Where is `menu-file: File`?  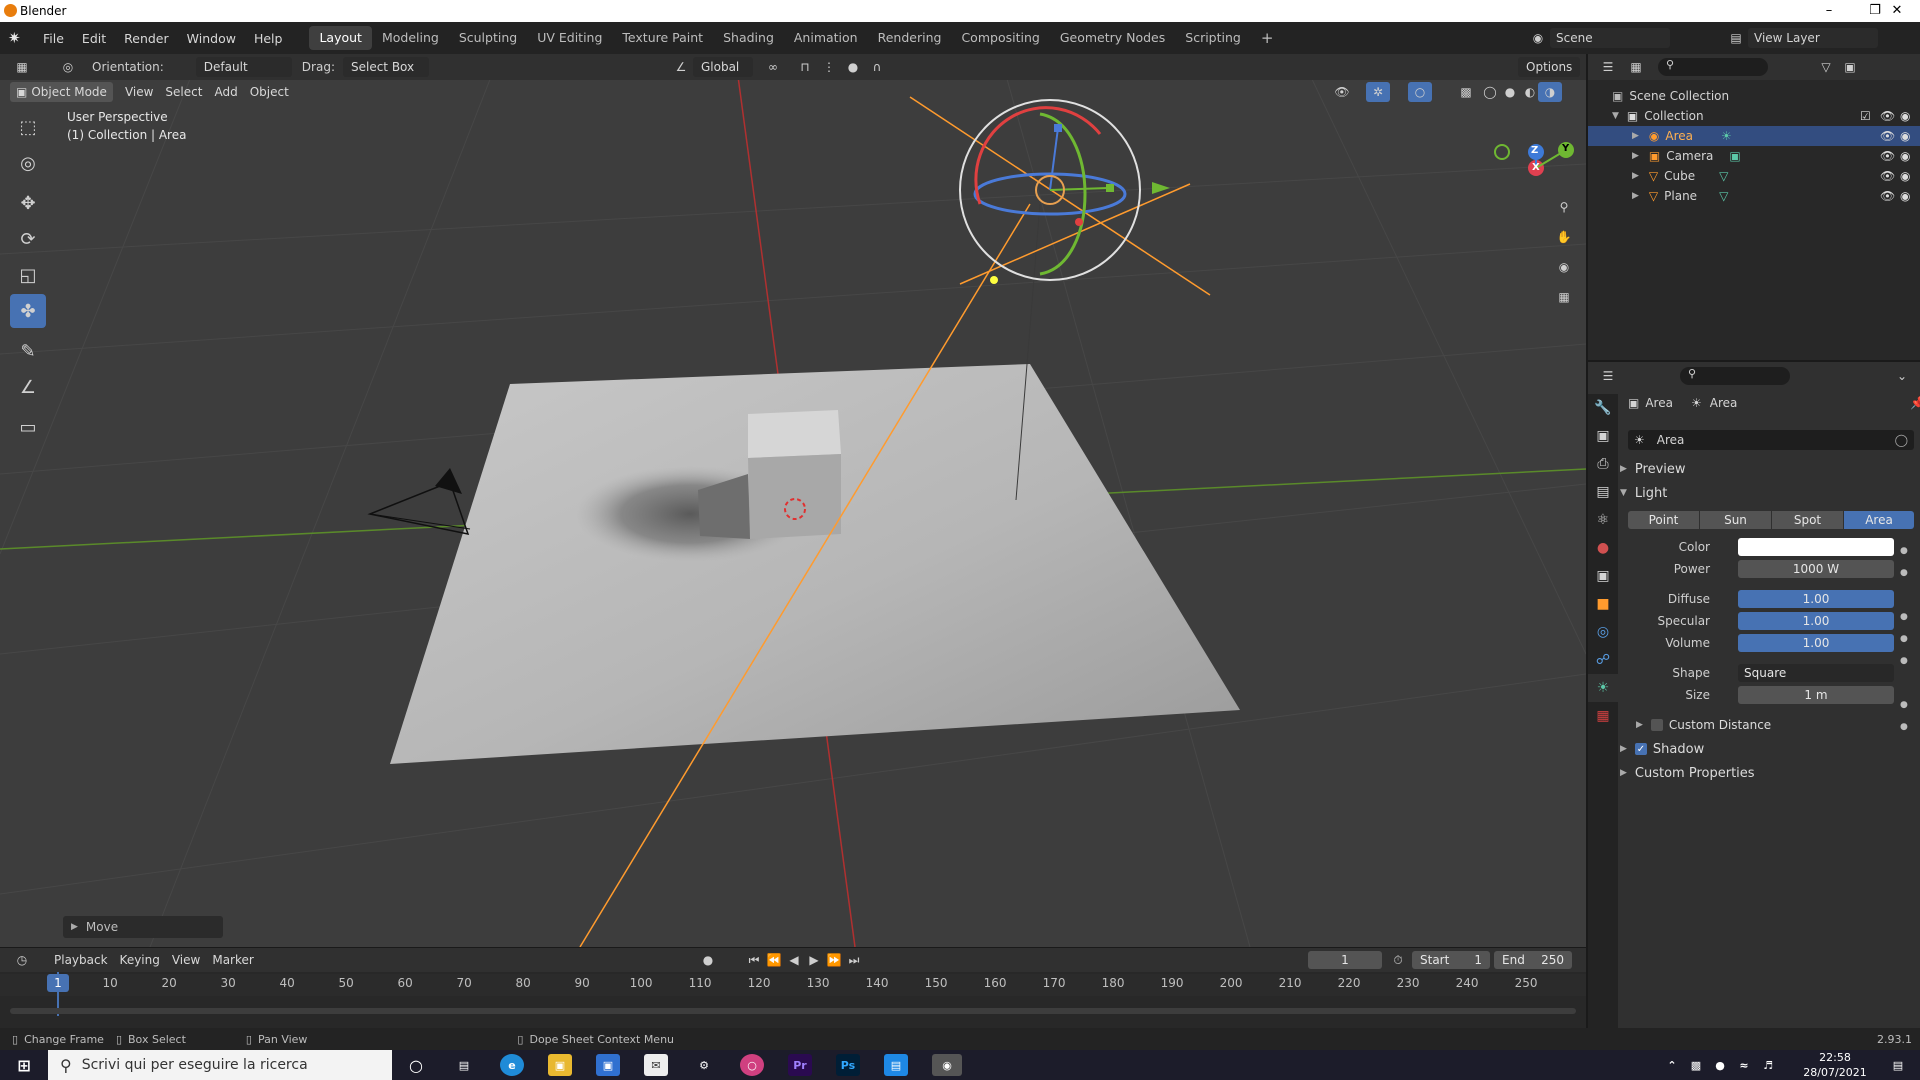 menu-file: File is located at coordinates (53, 38).